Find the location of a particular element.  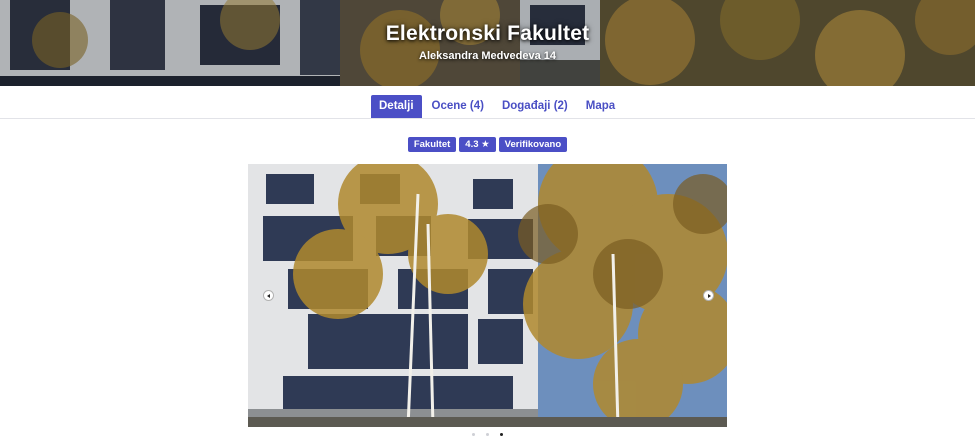

badge-row: Fakultet 4.3 ★ Verifikovano is located at coordinates (487, 144).